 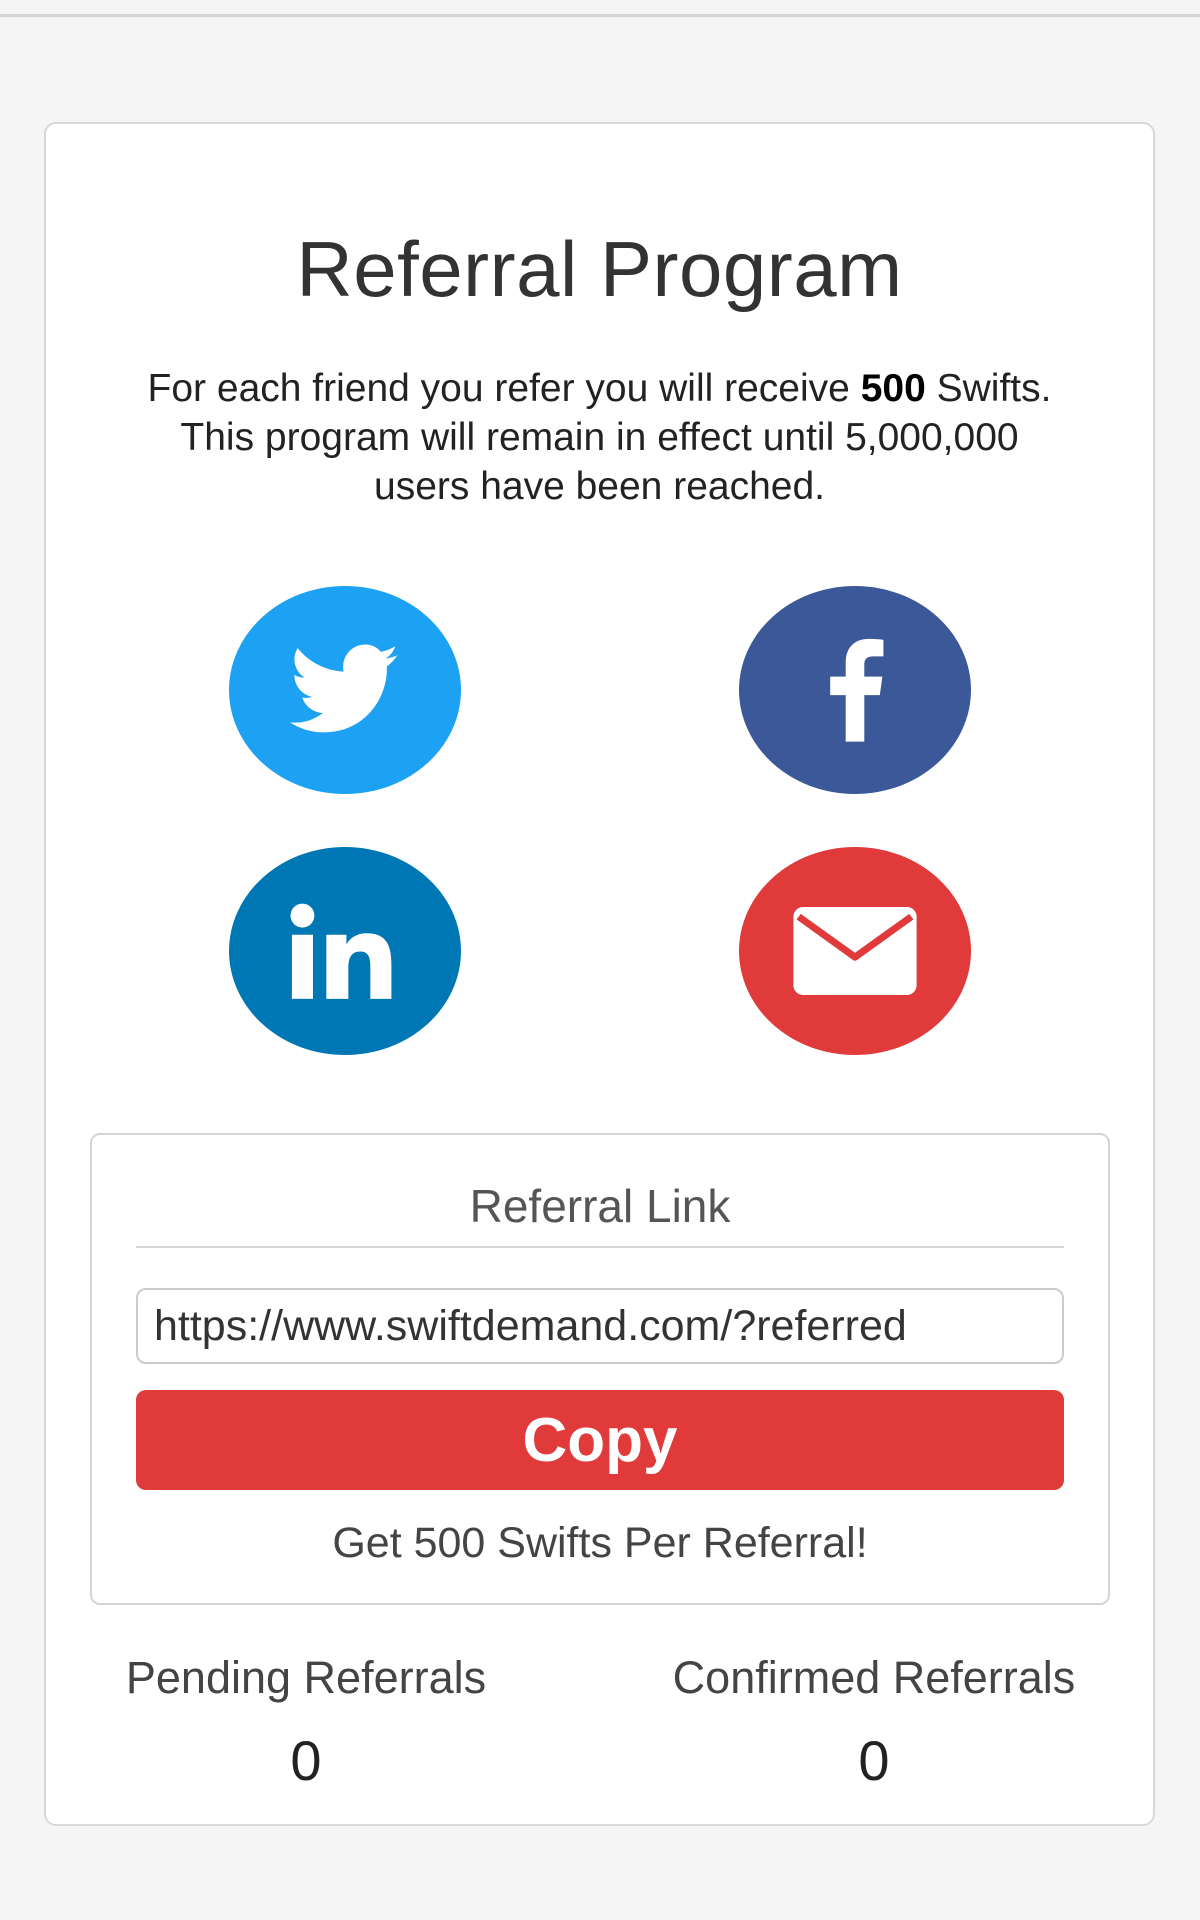 I want to click on linkedin-icon, so click(x=341, y=951).